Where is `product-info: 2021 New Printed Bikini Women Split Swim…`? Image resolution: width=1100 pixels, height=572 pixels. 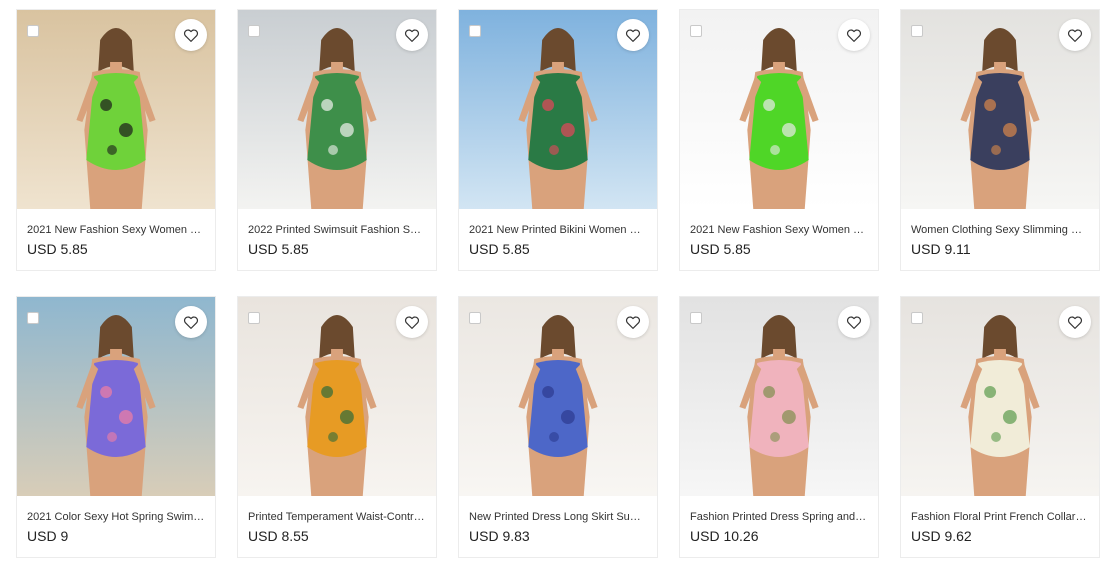 product-info: 2021 New Printed Bikini Women Split Swim… is located at coordinates (558, 233).